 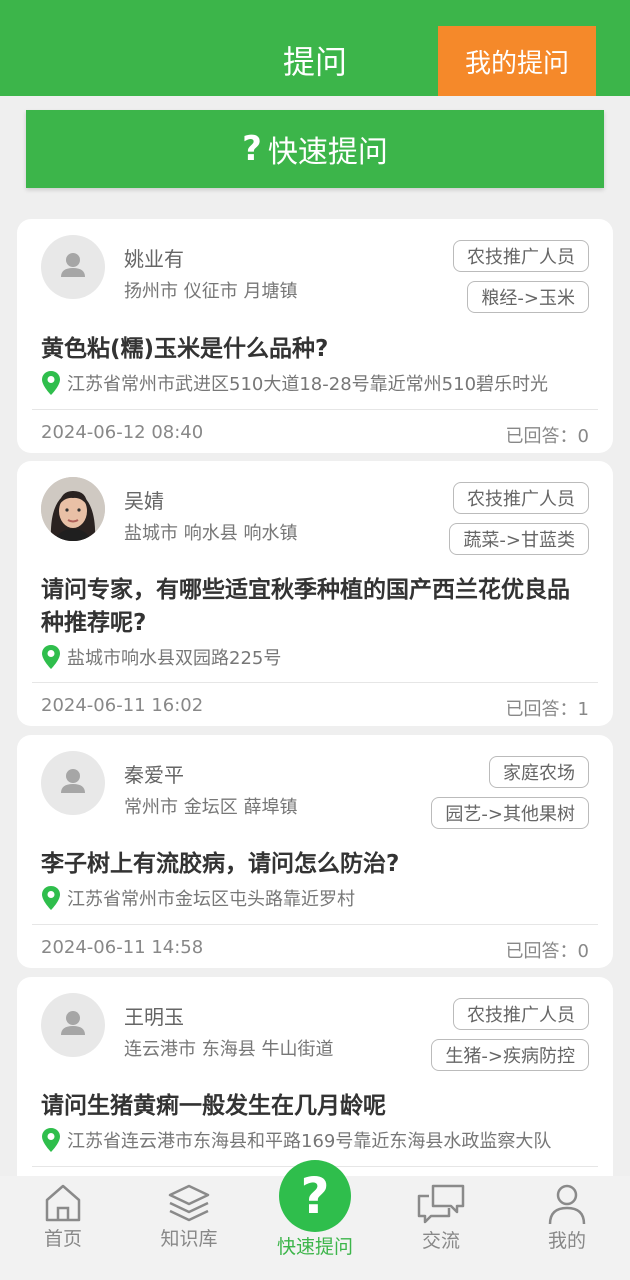 What do you see at coordinates (189, 1203) in the screenshot?
I see `layers-icon` at bounding box center [189, 1203].